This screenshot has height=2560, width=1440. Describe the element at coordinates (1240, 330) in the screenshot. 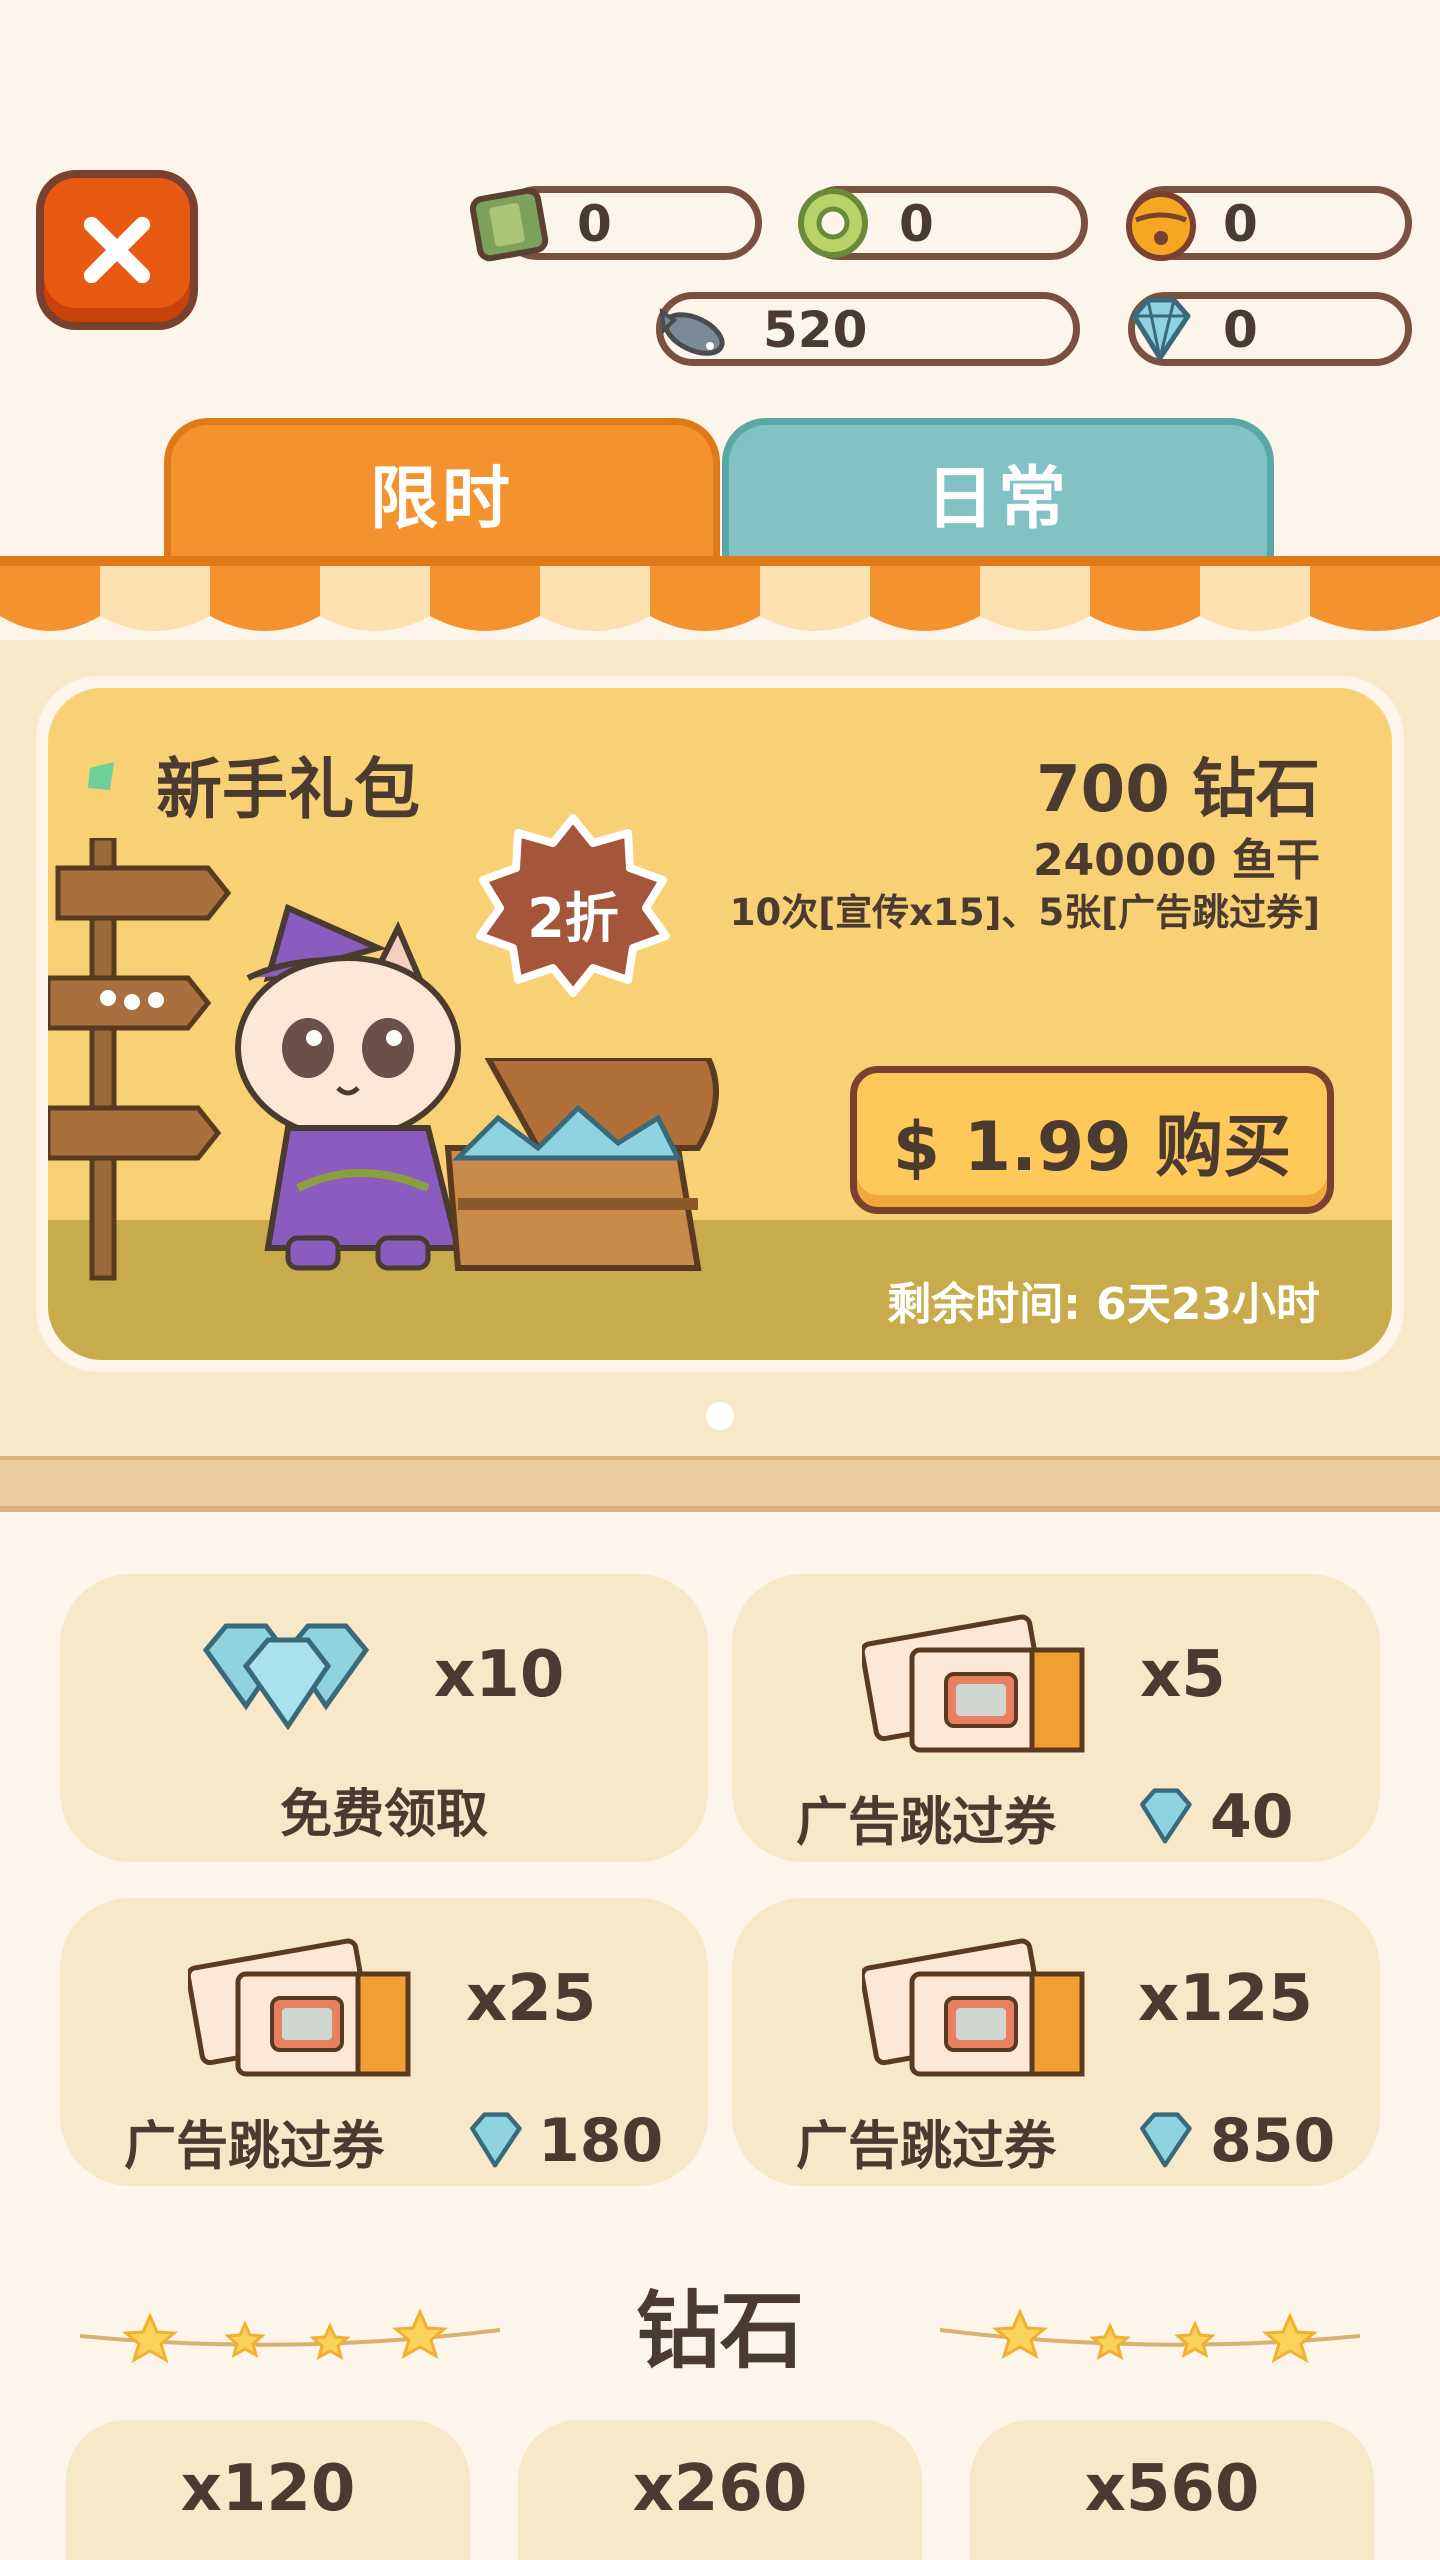

I see `diamond-value: 0` at that location.